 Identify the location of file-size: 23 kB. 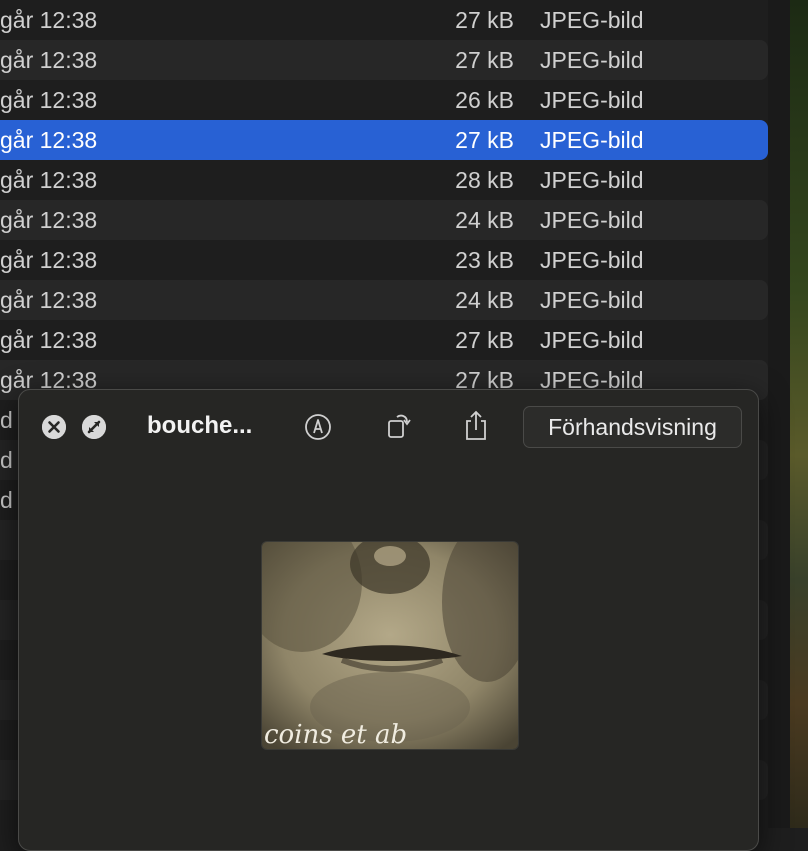
(484, 260).